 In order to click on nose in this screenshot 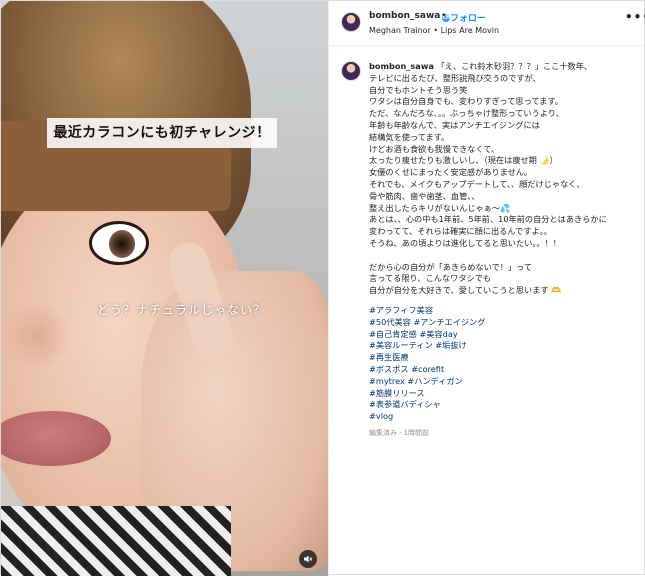, I will do `click(36, 336)`.